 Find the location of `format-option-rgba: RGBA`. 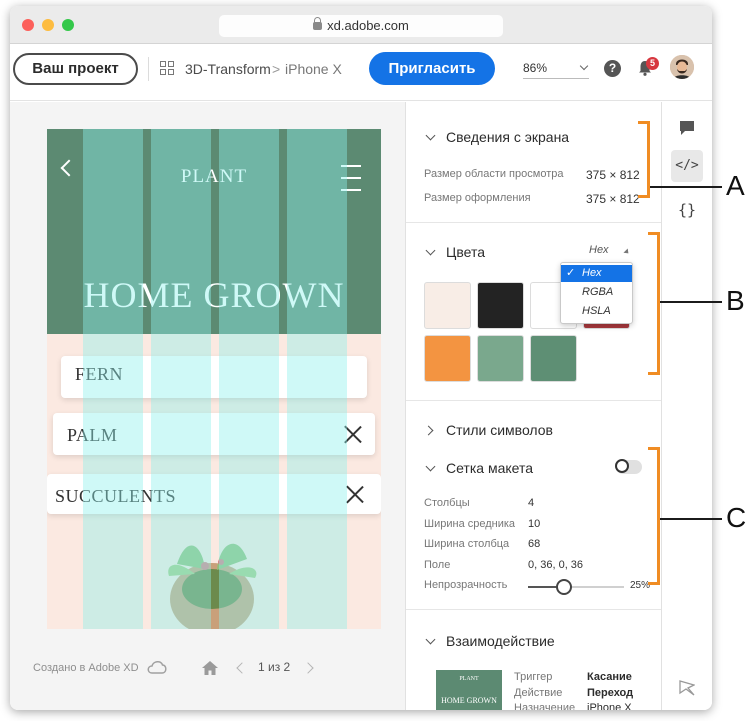

format-option-rgba: RGBA is located at coordinates (596, 292).